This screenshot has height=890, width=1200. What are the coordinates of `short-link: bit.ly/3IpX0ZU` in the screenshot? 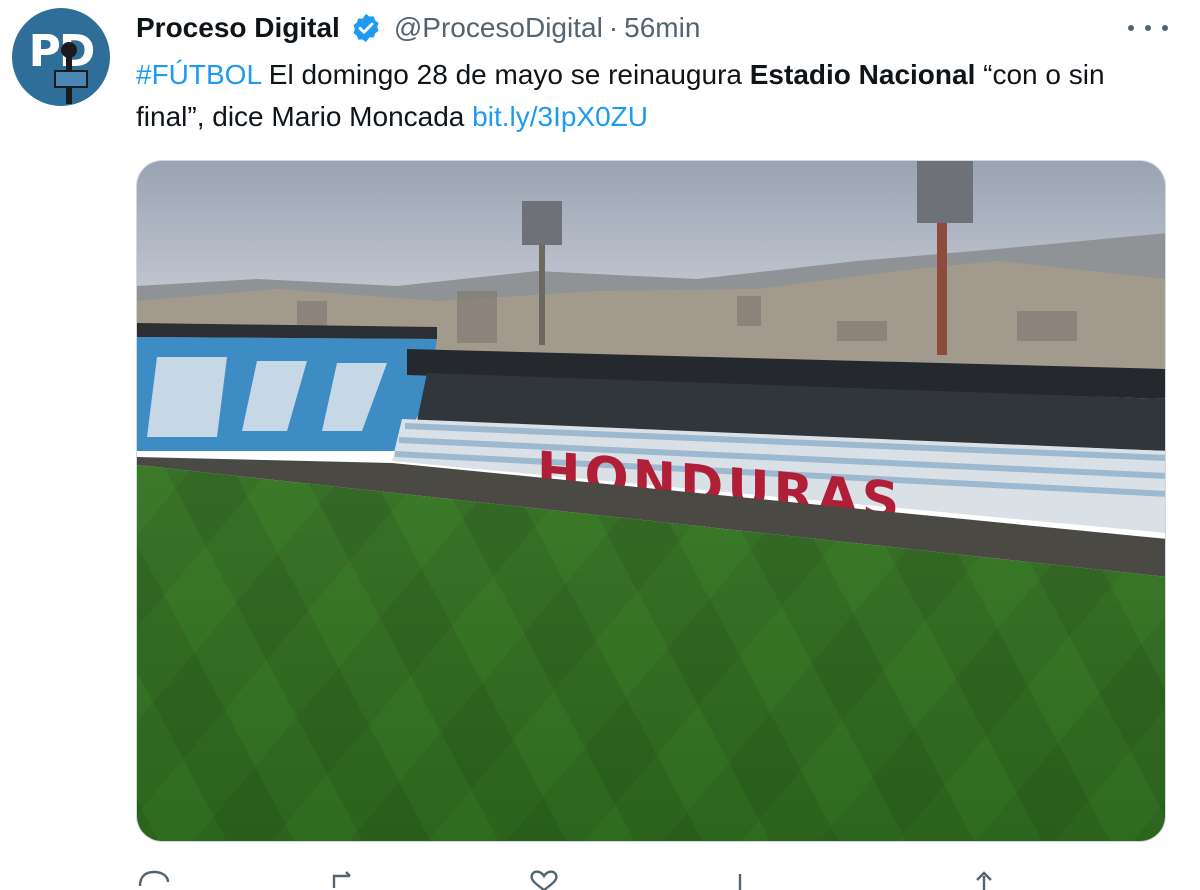 It's located at (560, 116).